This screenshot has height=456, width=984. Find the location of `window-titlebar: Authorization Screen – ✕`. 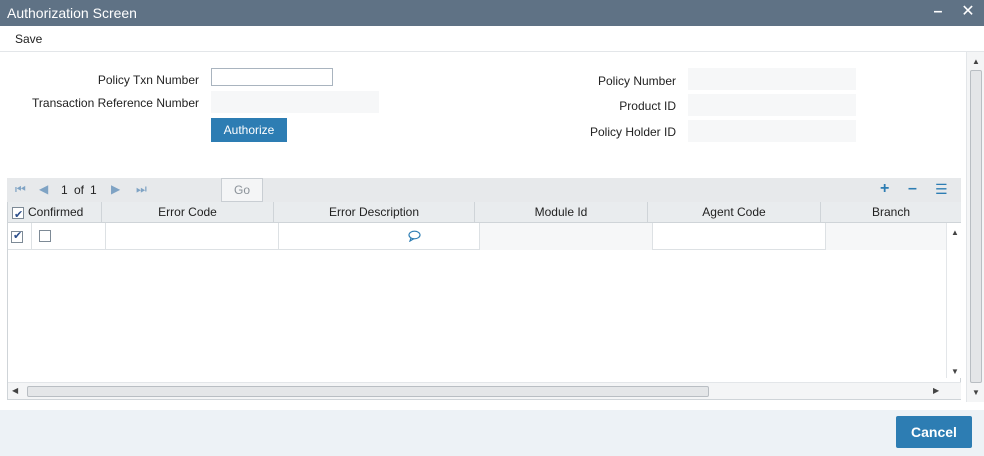

window-titlebar: Authorization Screen – ✕ is located at coordinates (492, 13).